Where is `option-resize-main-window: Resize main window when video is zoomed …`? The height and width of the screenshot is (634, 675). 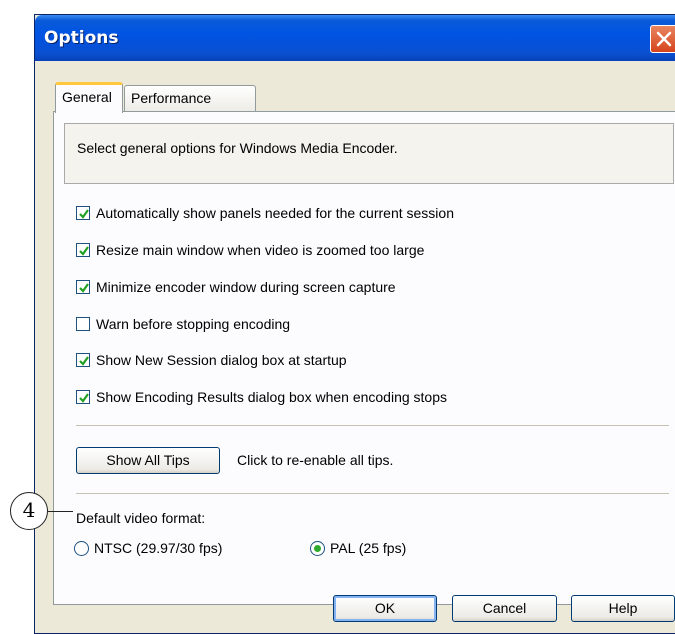
option-resize-main-window: Resize main window when video is zoomed … is located at coordinates (250, 250).